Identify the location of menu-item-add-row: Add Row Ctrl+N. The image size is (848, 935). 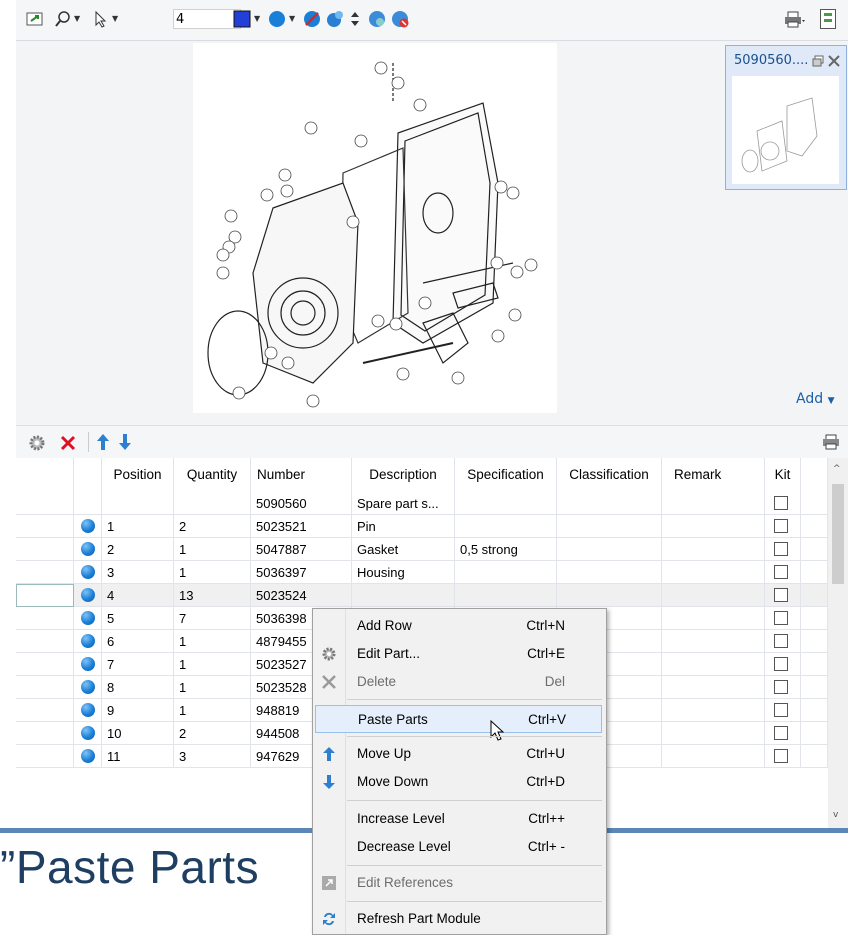
(458, 626).